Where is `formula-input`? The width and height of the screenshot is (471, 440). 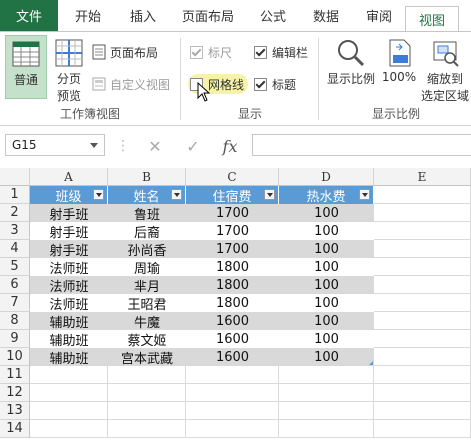
formula-input is located at coordinates (361, 145).